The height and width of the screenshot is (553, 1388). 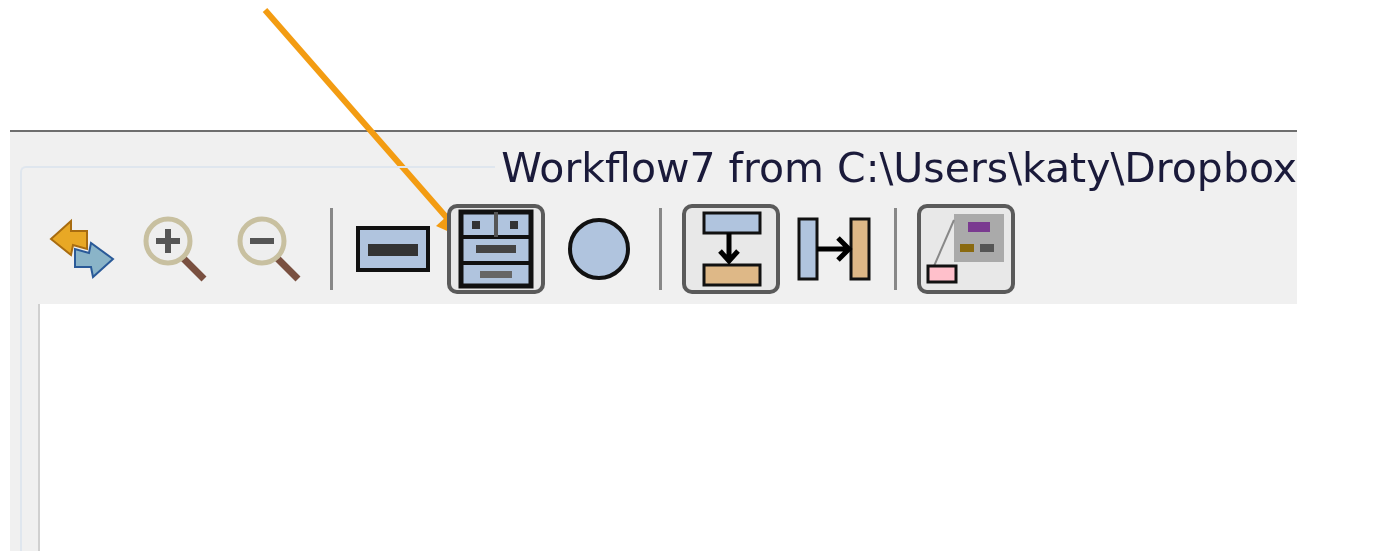 I want to click on horizontal-layout-icon, so click(x=834, y=249).